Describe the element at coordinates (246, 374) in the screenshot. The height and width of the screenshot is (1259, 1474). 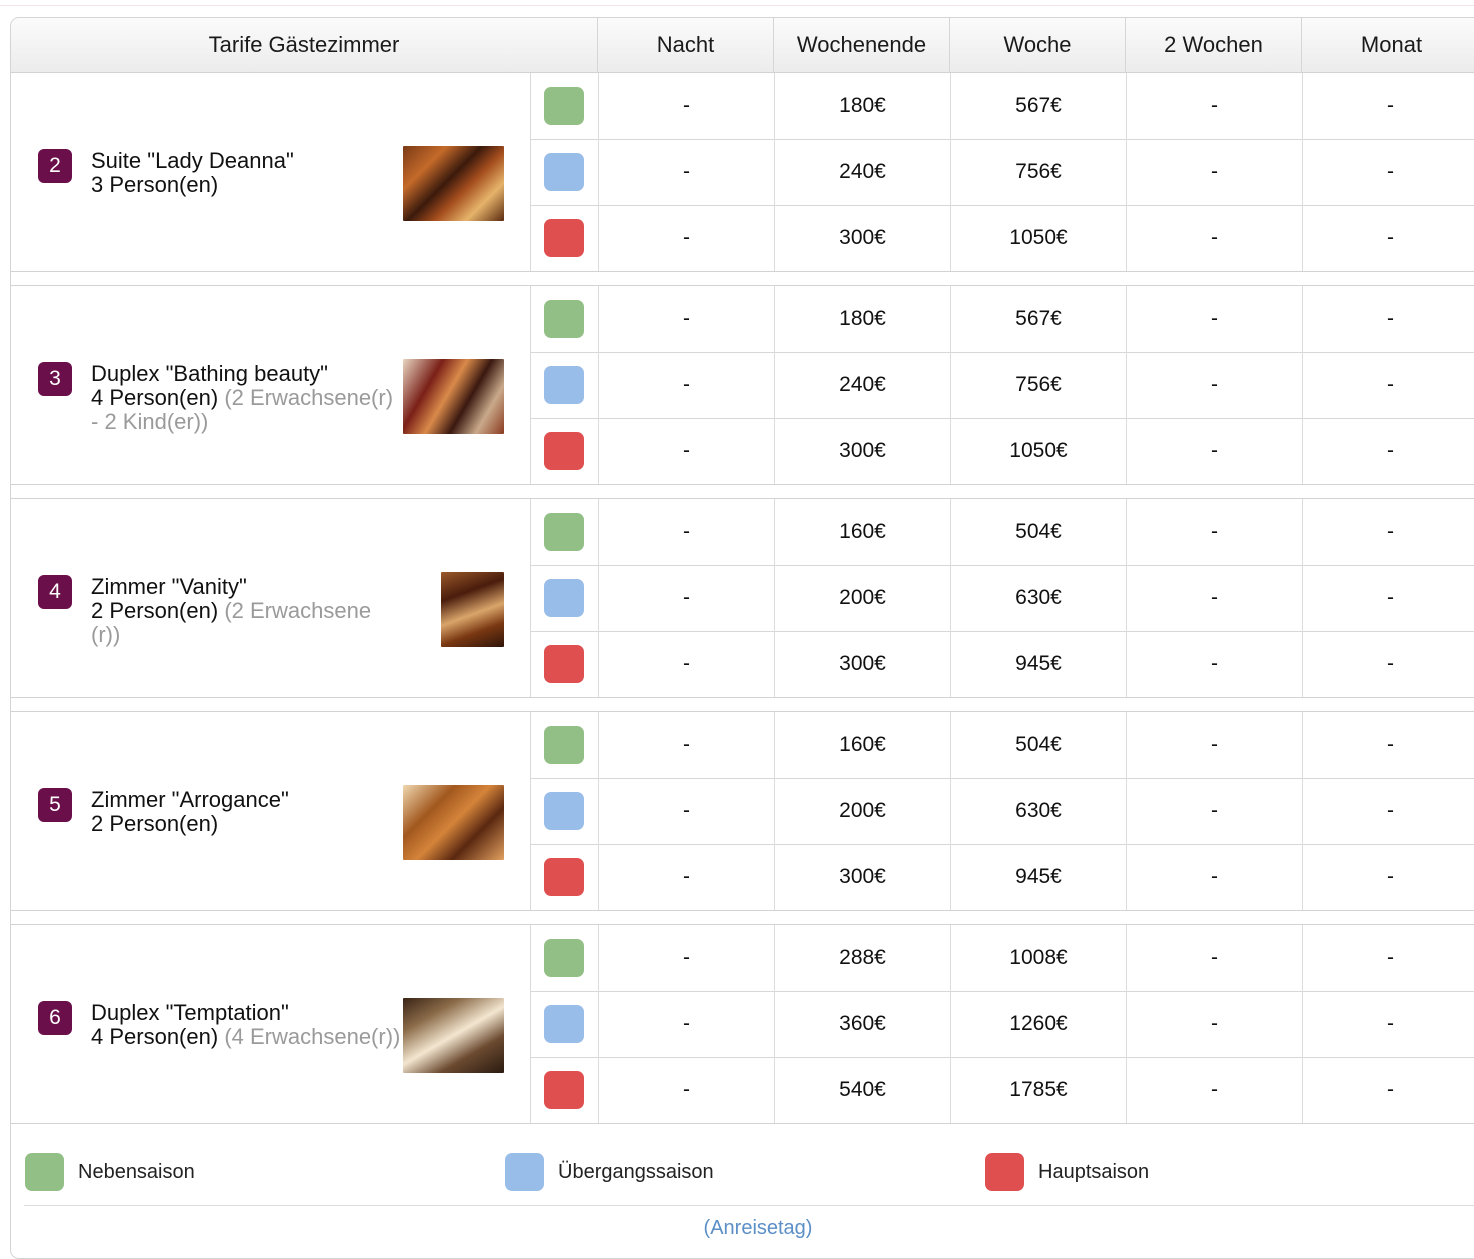
I see `room-name: Duplex "Bathing beauty"` at that location.